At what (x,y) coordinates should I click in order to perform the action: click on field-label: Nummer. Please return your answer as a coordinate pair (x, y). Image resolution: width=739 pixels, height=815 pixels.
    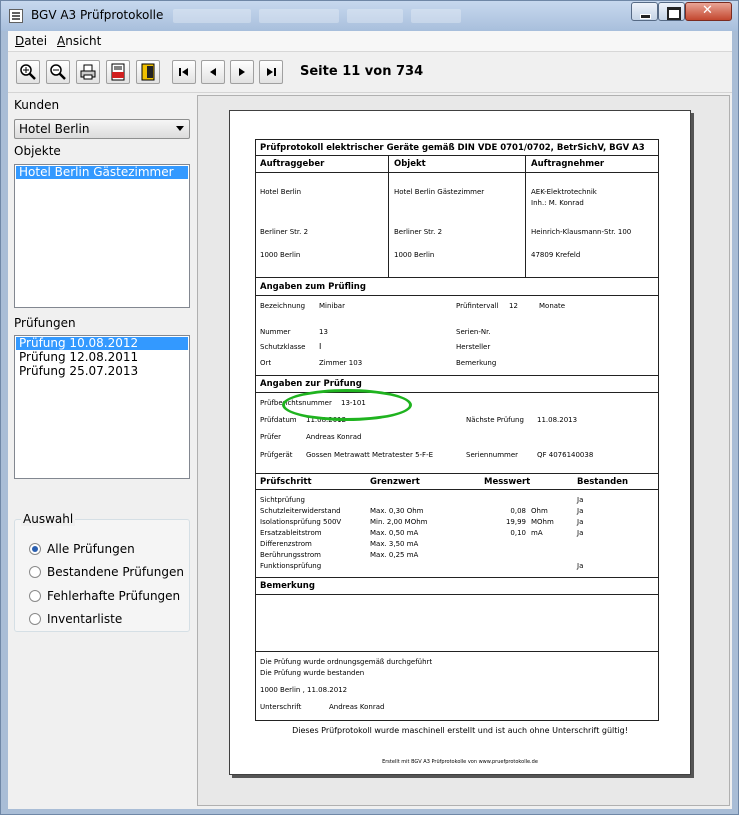
    Looking at the image, I should click on (275, 332).